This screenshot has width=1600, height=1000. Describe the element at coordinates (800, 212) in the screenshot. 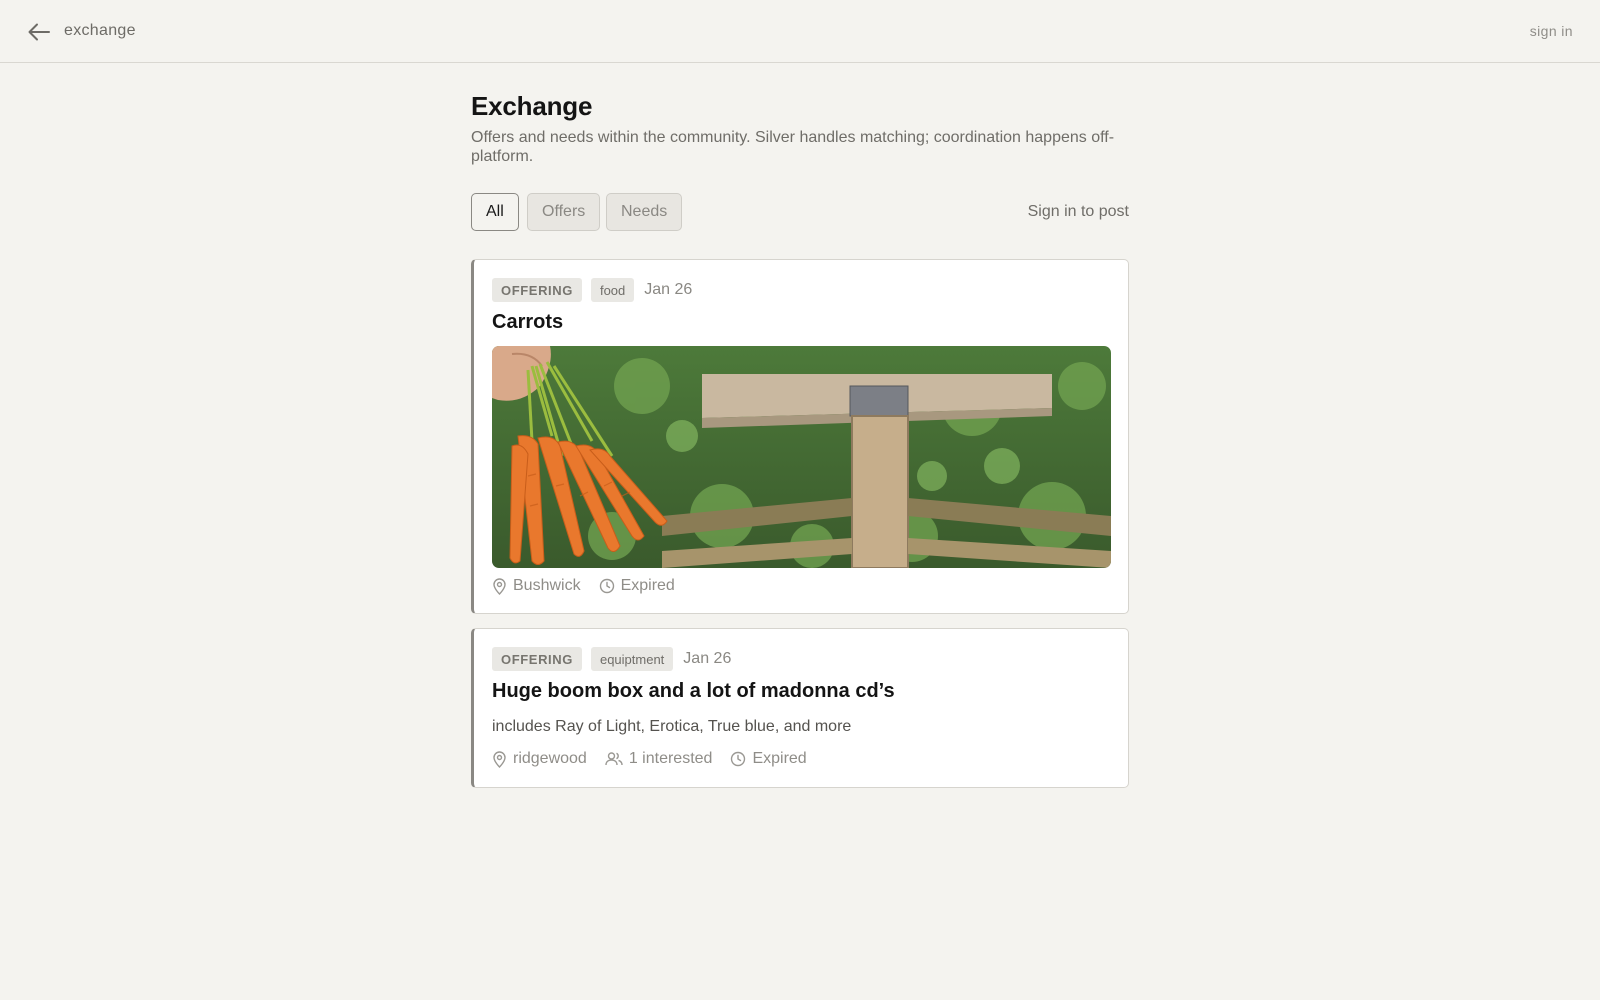

I see `filter-bar: All Offers Needs Sign in to post` at that location.